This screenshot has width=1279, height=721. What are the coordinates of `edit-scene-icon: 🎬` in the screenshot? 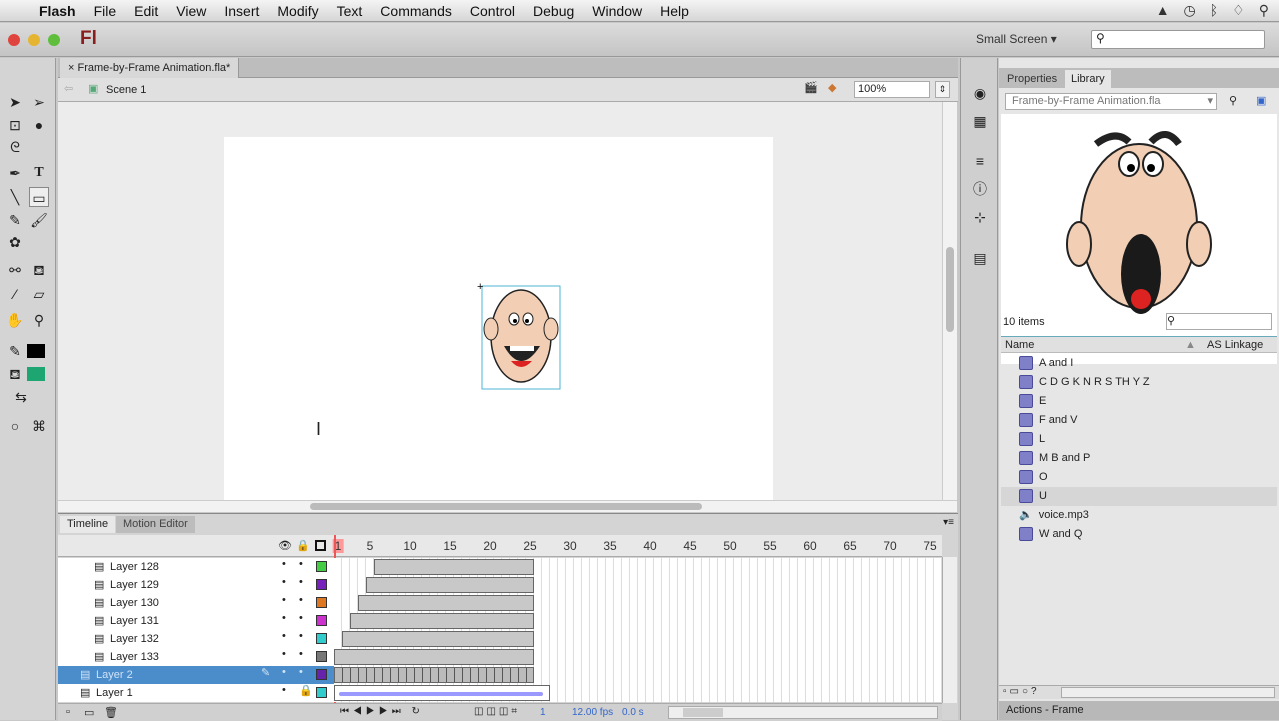 It's located at (811, 87).